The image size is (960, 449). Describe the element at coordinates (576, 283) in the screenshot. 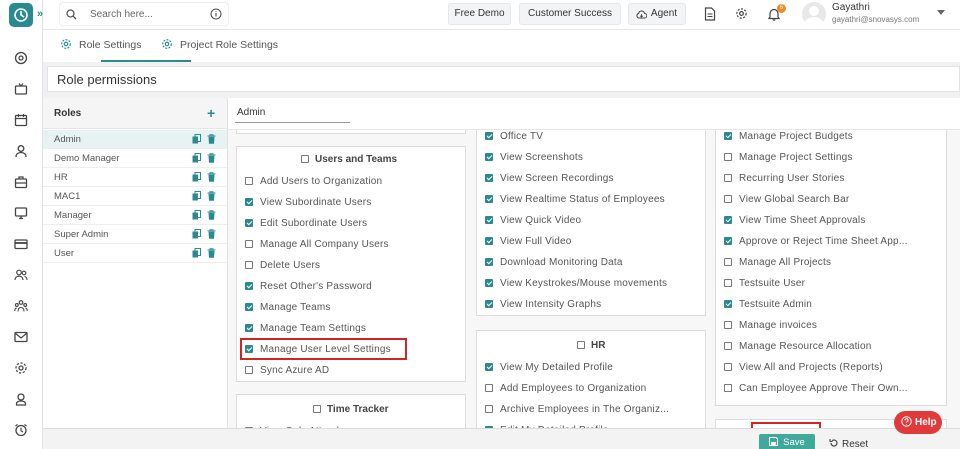

I see `permission-item: View Keystrokes/Mouse movements` at that location.